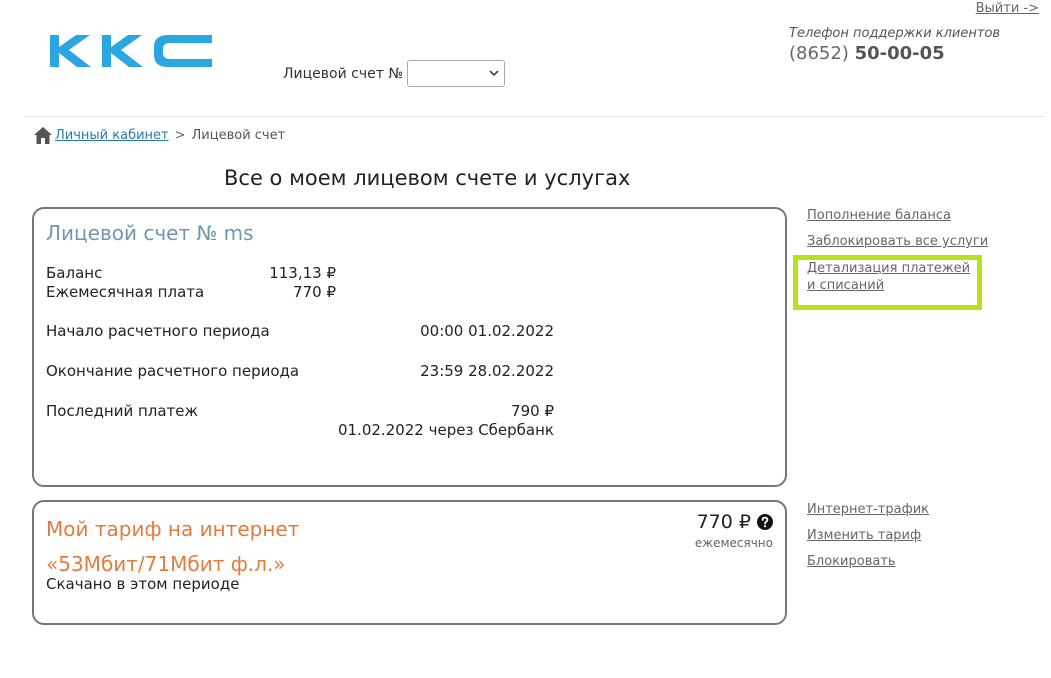 This screenshot has height=678, width=1051. I want to click on change-tariff-link: Изменить тариф, so click(868, 535).